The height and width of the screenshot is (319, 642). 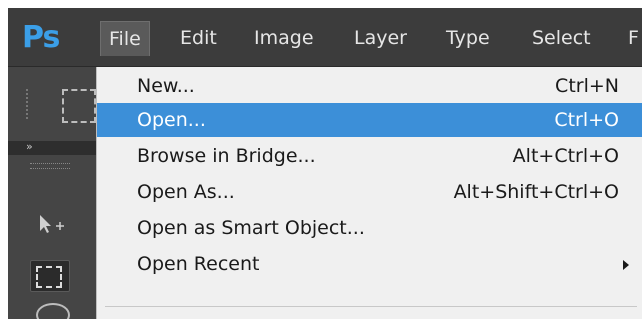 I want to click on menu-item-open-recent: Open Recent, so click(x=369, y=264).